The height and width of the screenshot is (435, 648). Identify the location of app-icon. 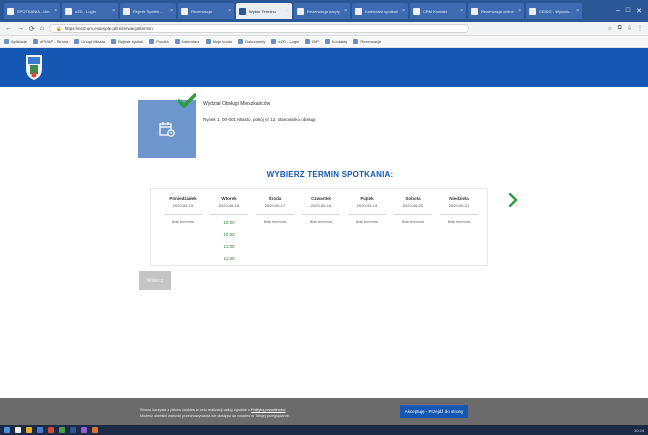
(95, 430).